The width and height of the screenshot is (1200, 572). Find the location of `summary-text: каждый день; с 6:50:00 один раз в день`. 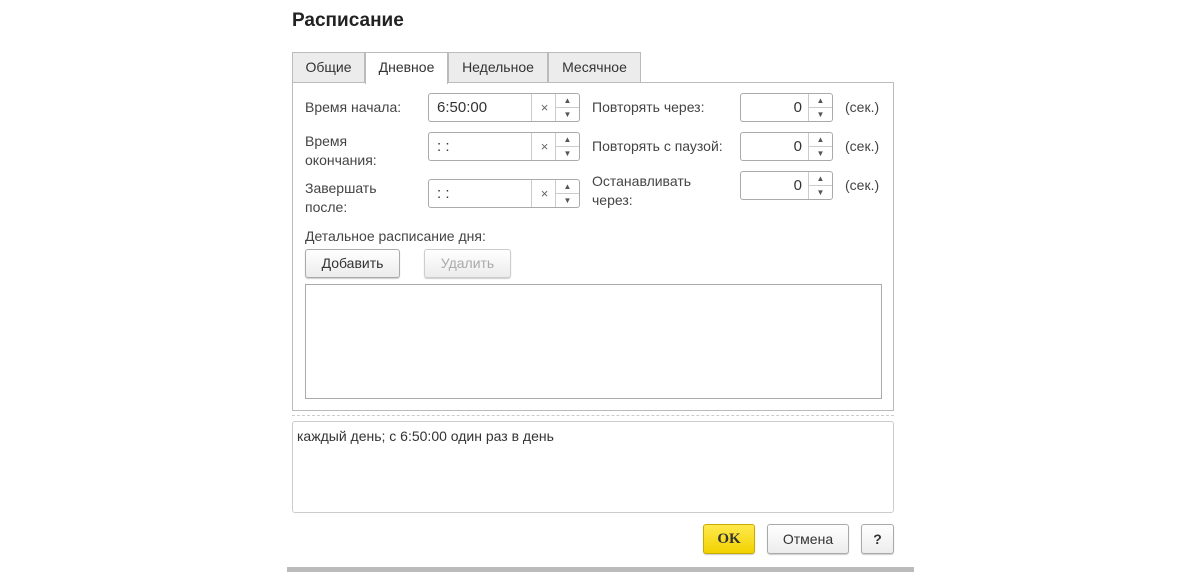

summary-text: каждый день; с 6:50:00 один раз в день is located at coordinates (425, 436).